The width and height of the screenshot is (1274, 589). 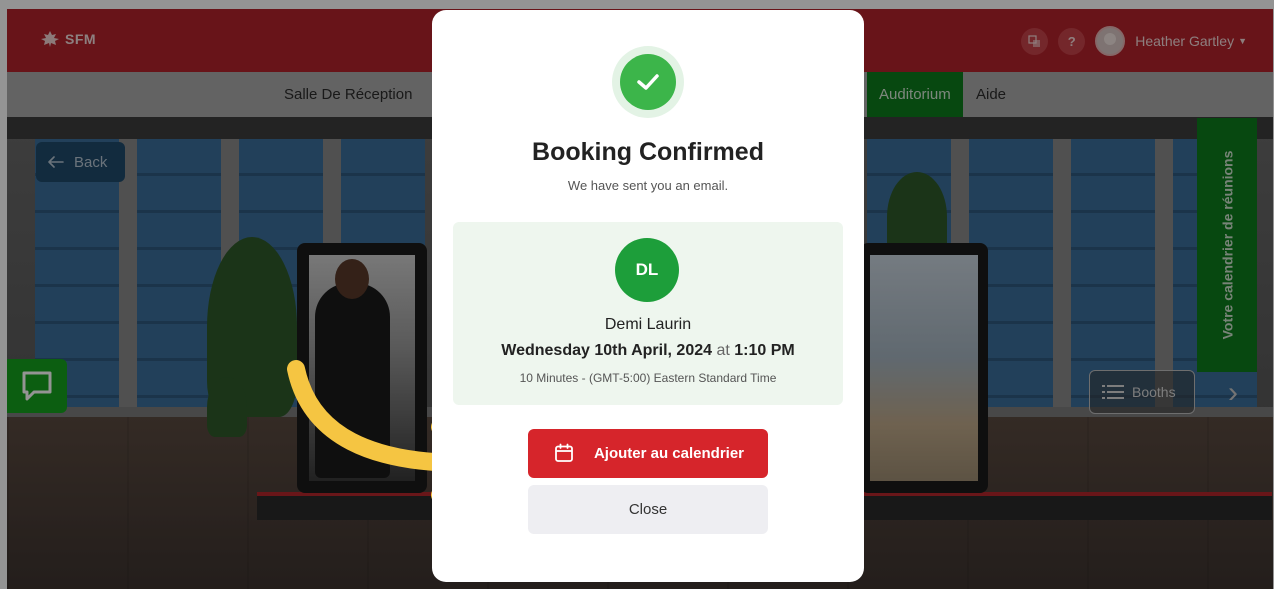 I want to click on close-button: Close, so click(x=648, y=509).